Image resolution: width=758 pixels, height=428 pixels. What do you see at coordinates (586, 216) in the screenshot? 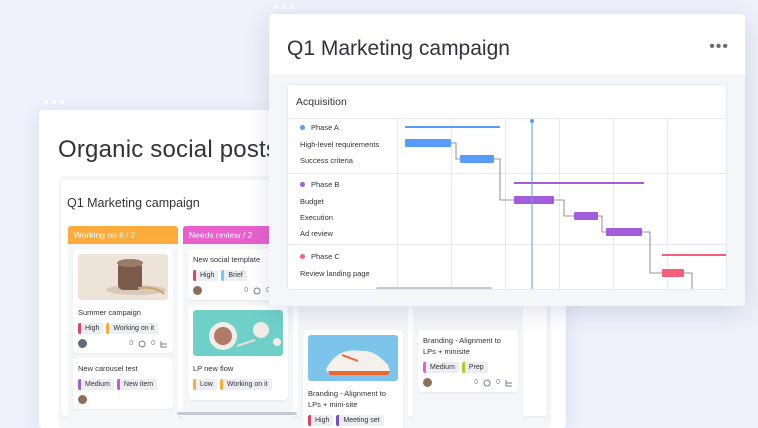
I see `gantt-bar-execution` at bounding box center [586, 216].